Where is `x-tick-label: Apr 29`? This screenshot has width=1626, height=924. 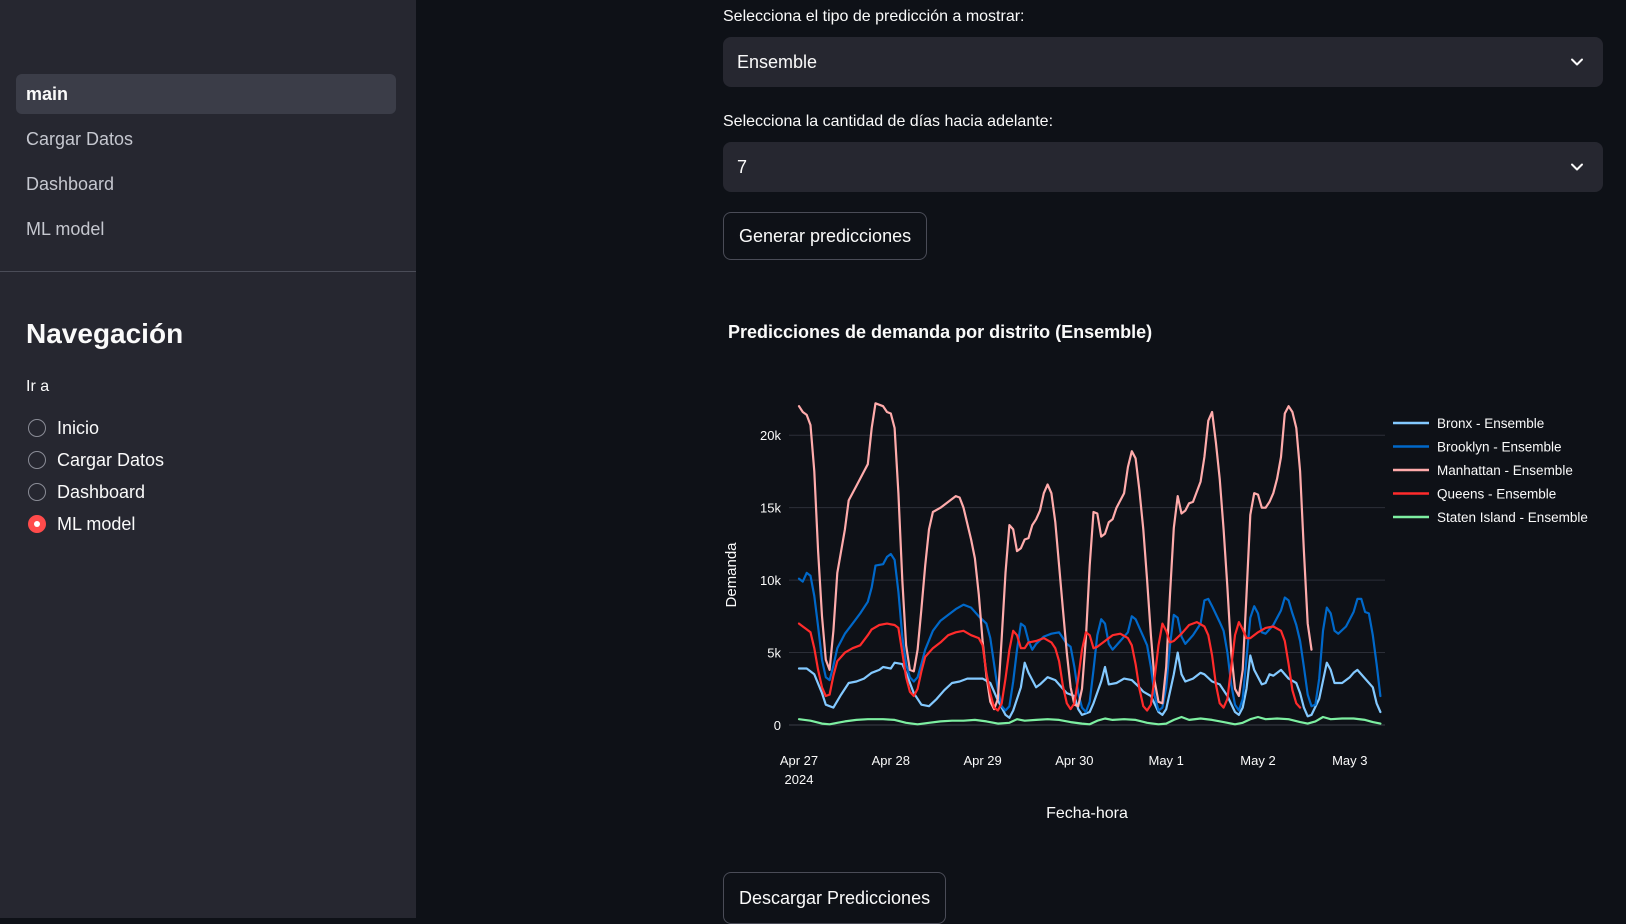
x-tick-label: Apr 29 is located at coordinates (982, 760).